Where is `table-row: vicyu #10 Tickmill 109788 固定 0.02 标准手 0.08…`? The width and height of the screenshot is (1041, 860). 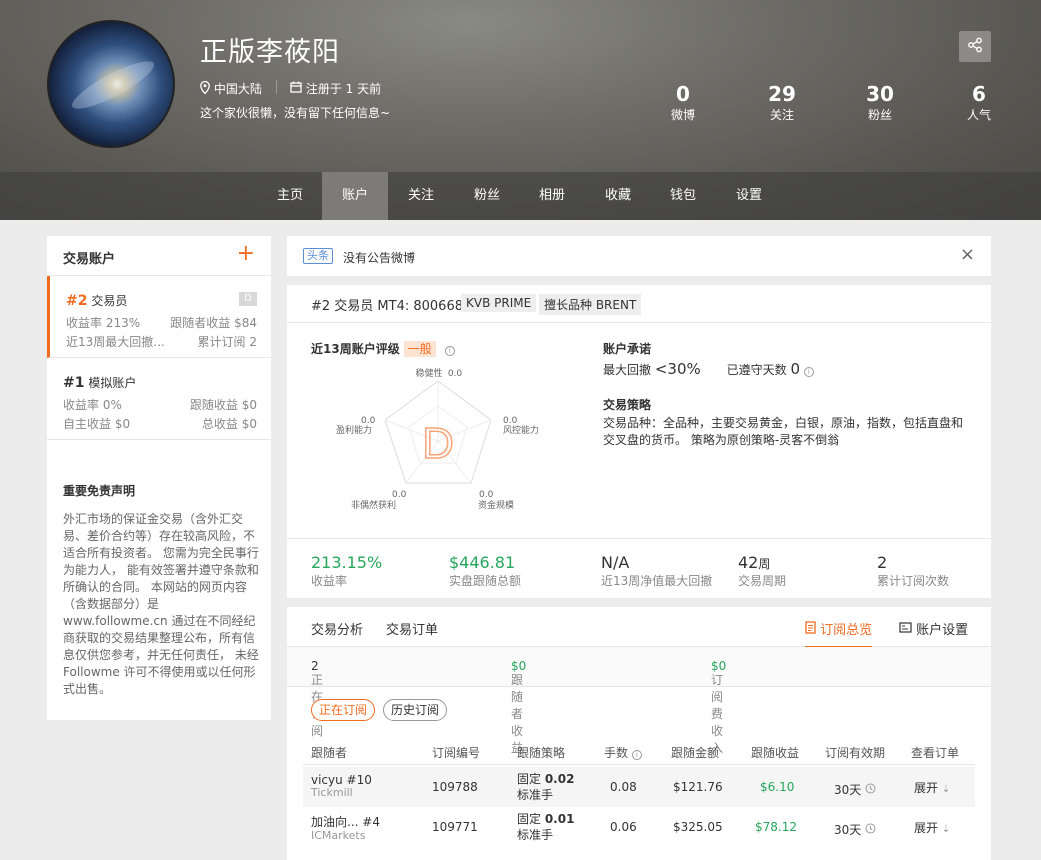
table-row: vicyu #10 Tickmill 109788 固定 0.02 标准手 0.08… is located at coordinates (639, 787).